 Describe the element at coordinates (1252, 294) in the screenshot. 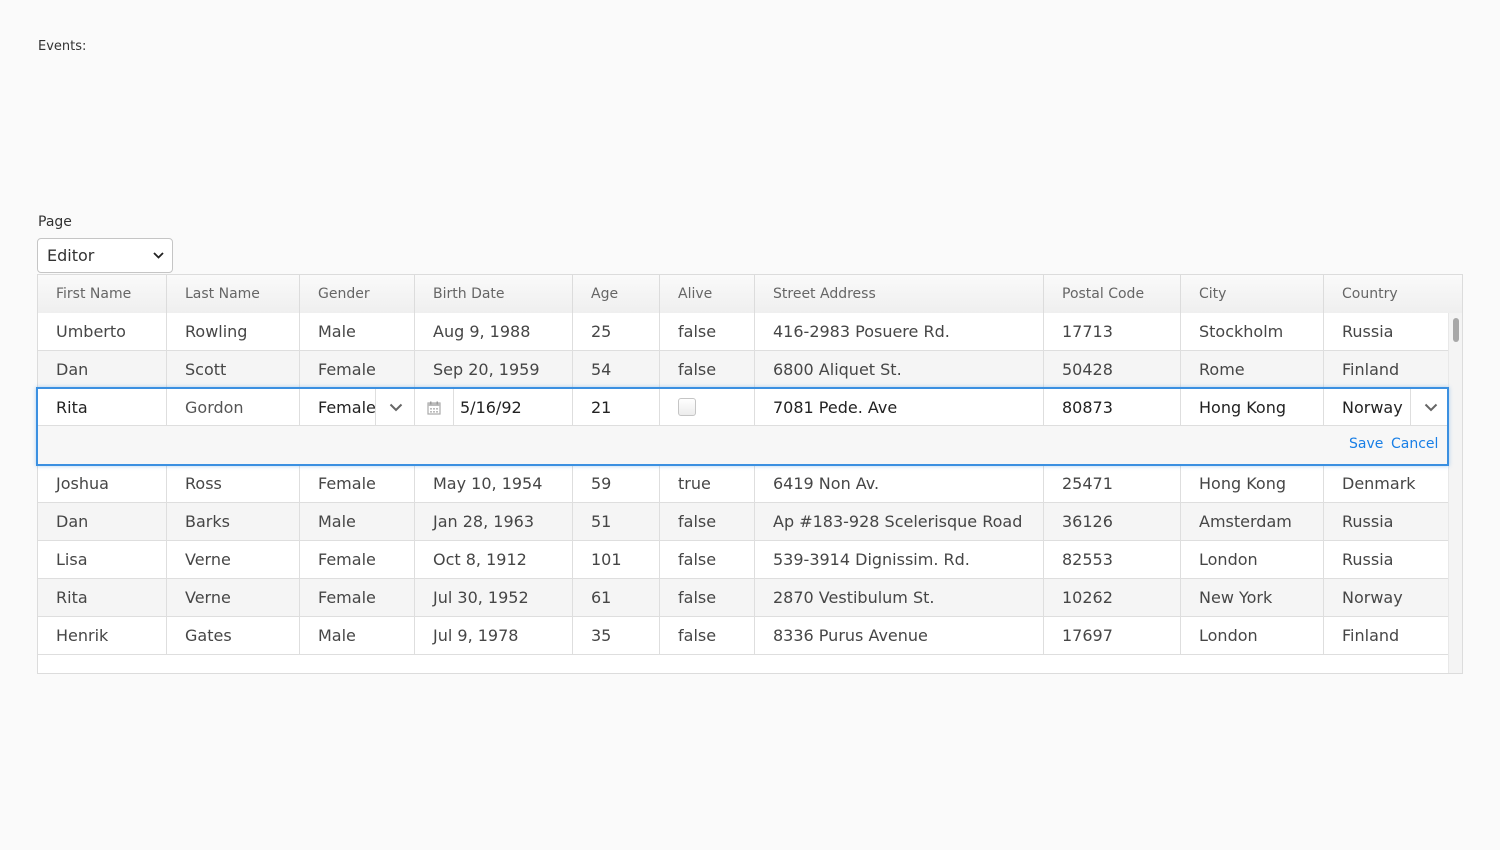

I see `column-header: City` at that location.